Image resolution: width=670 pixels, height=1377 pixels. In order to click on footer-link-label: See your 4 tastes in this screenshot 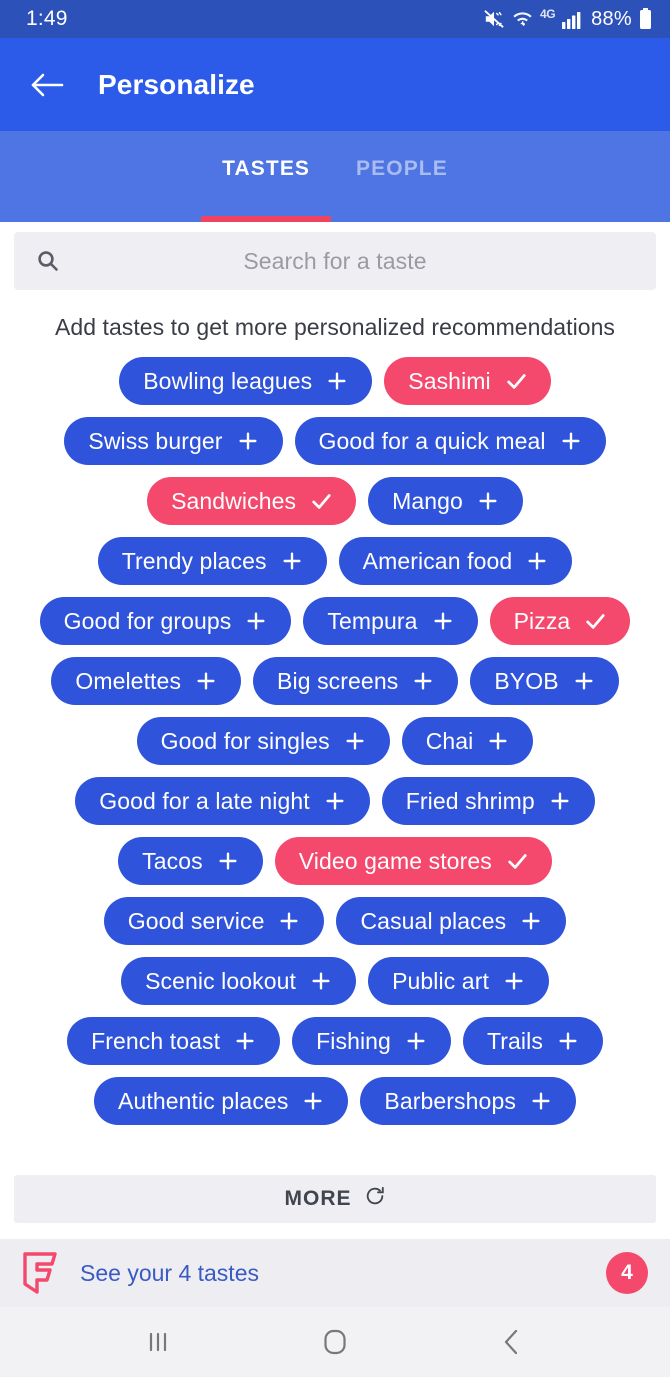, I will do `click(169, 1272)`.